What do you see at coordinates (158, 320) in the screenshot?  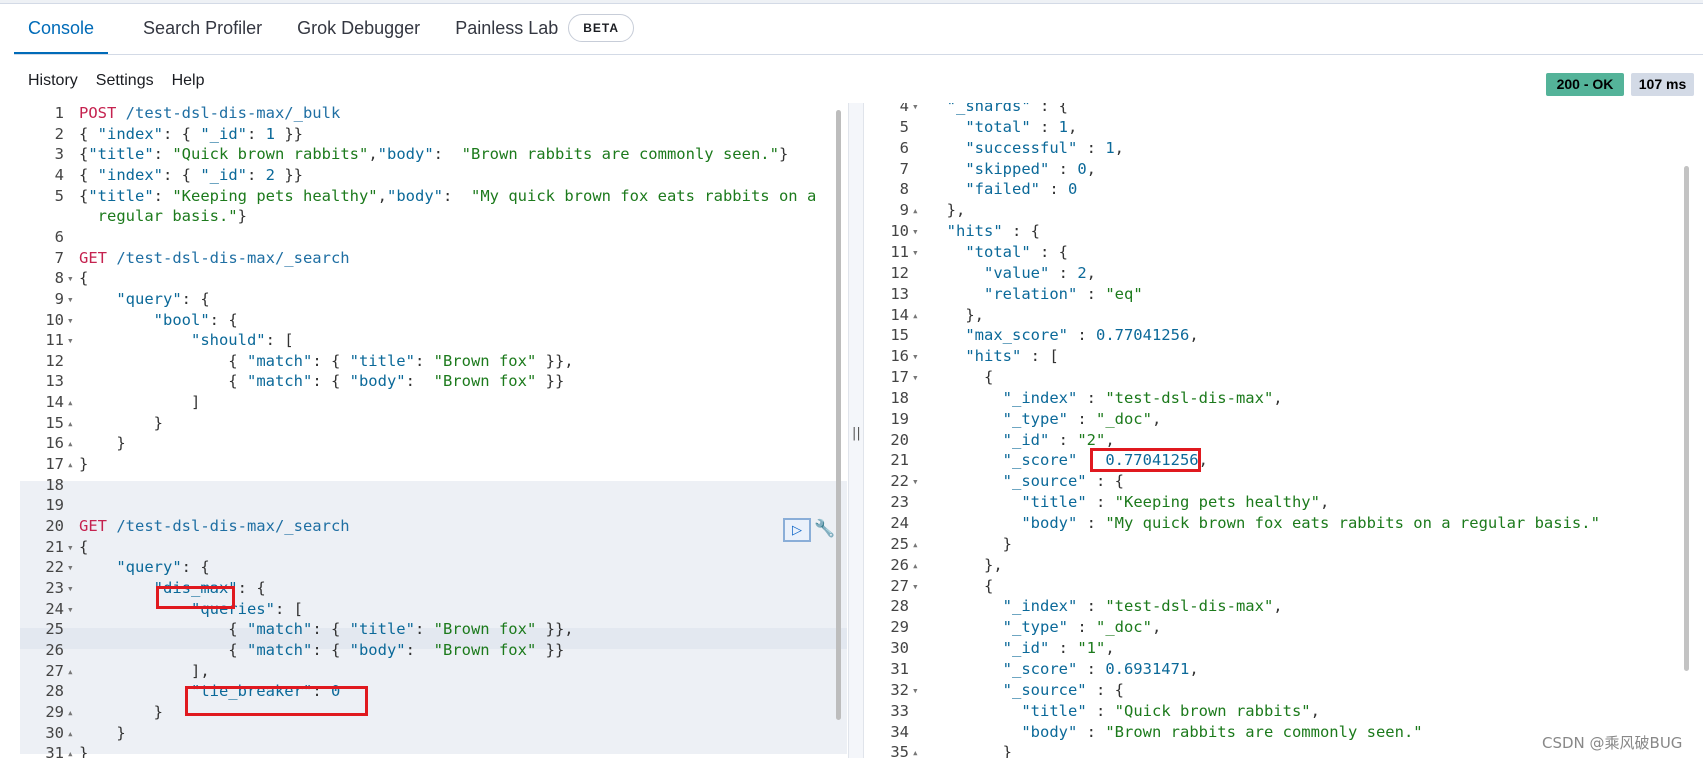 I see `code-text: "bool": {` at bounding box center [158, 320].